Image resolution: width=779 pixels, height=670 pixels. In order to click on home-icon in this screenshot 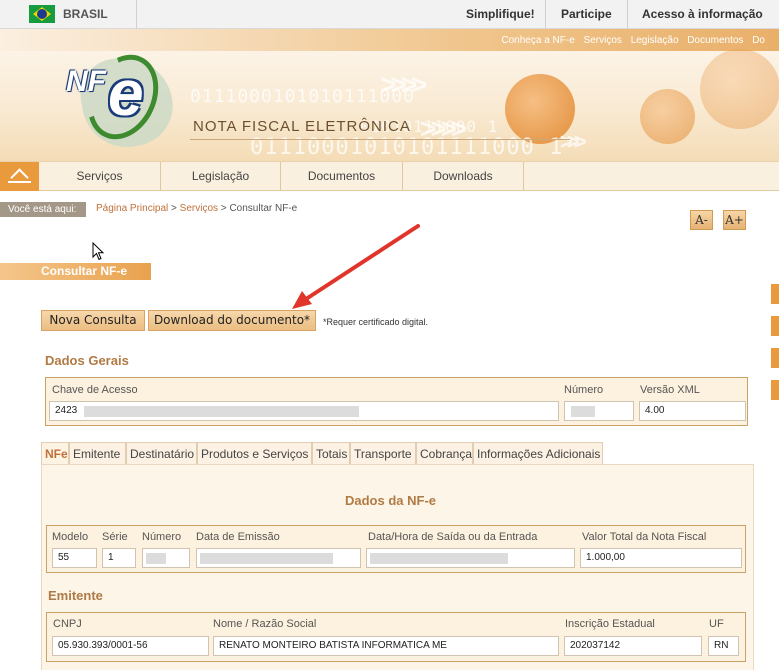, I will do `click(19, 176)`.